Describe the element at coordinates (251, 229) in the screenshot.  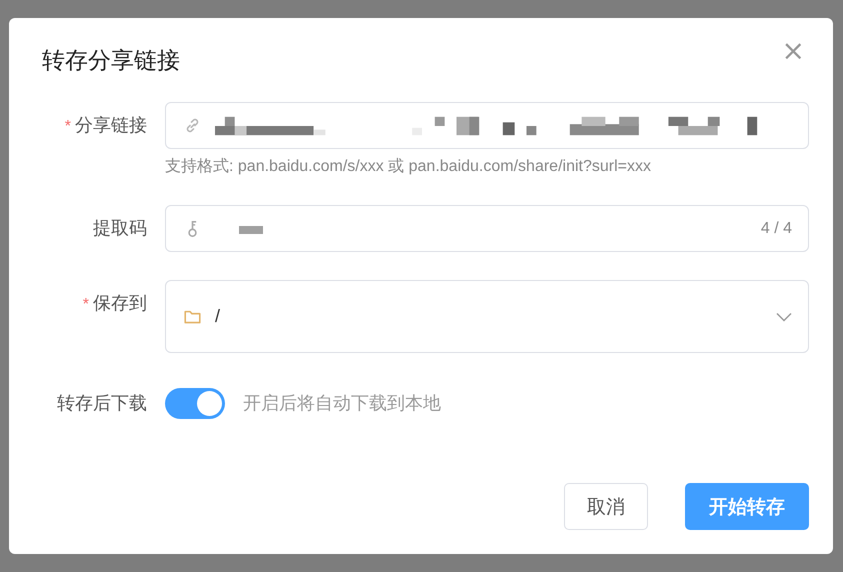
I see `redacted-value` at that location.